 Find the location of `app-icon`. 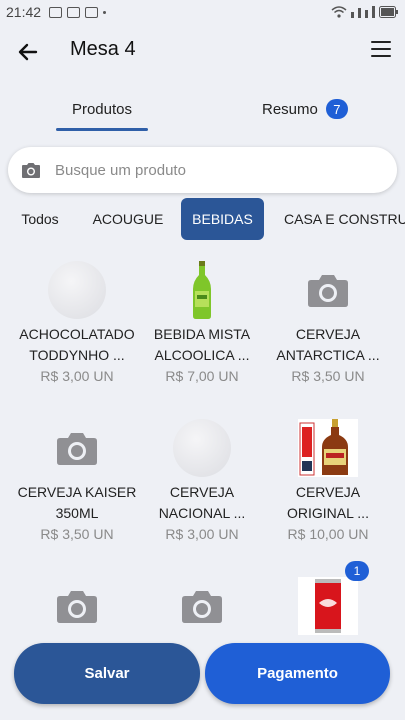

app-icon is located at coordinates (92, 12).